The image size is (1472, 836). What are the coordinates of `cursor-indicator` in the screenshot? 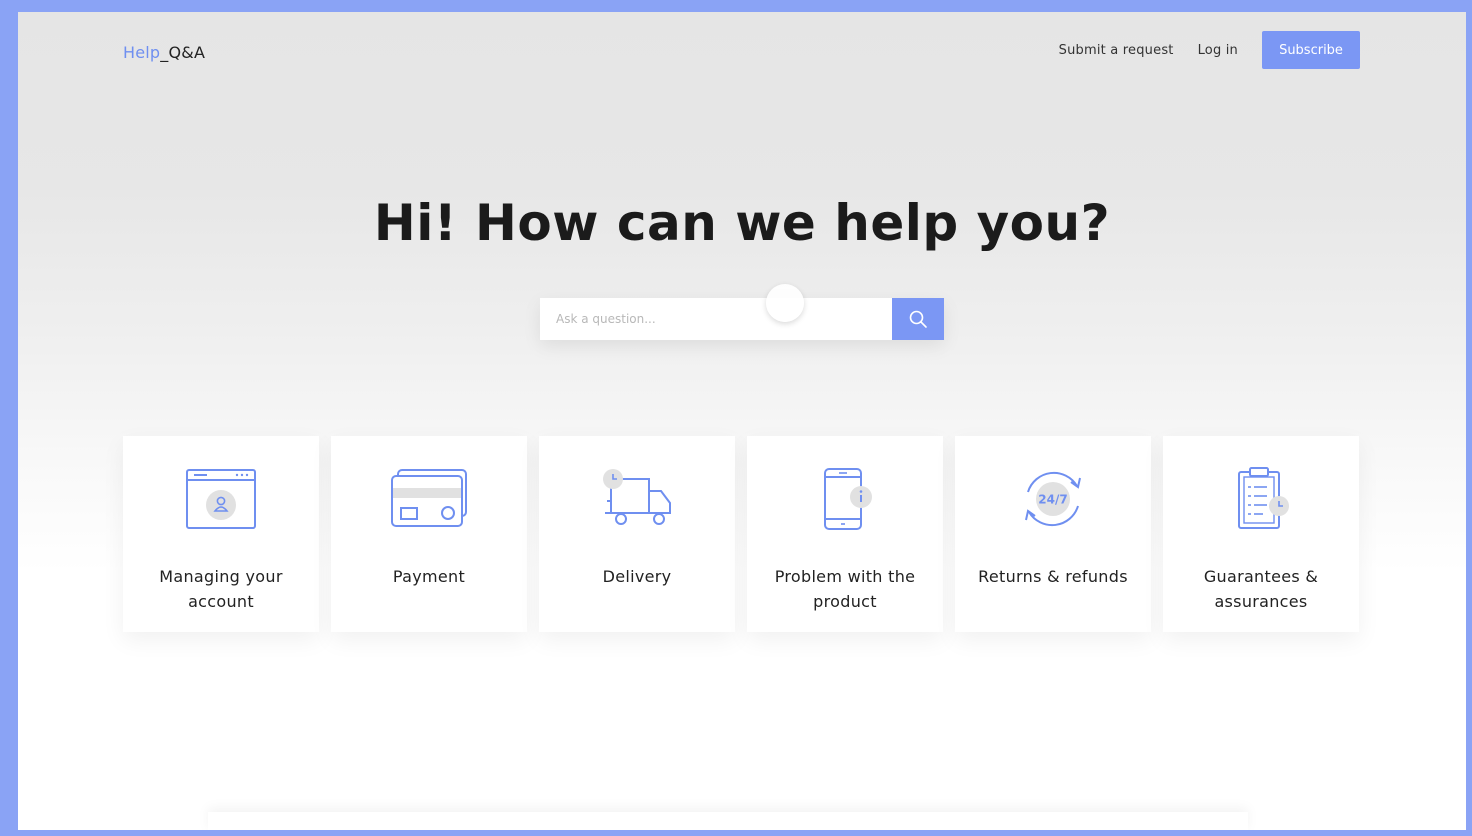 It's located at (785, 303).